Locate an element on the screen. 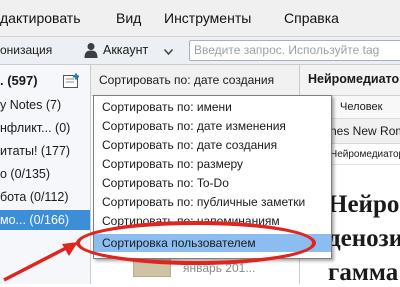 The height and width of the screenshot is (287, 400). sort-option-date-modified: Сортировать по: дате изменения is located at coordinates (212, 126).